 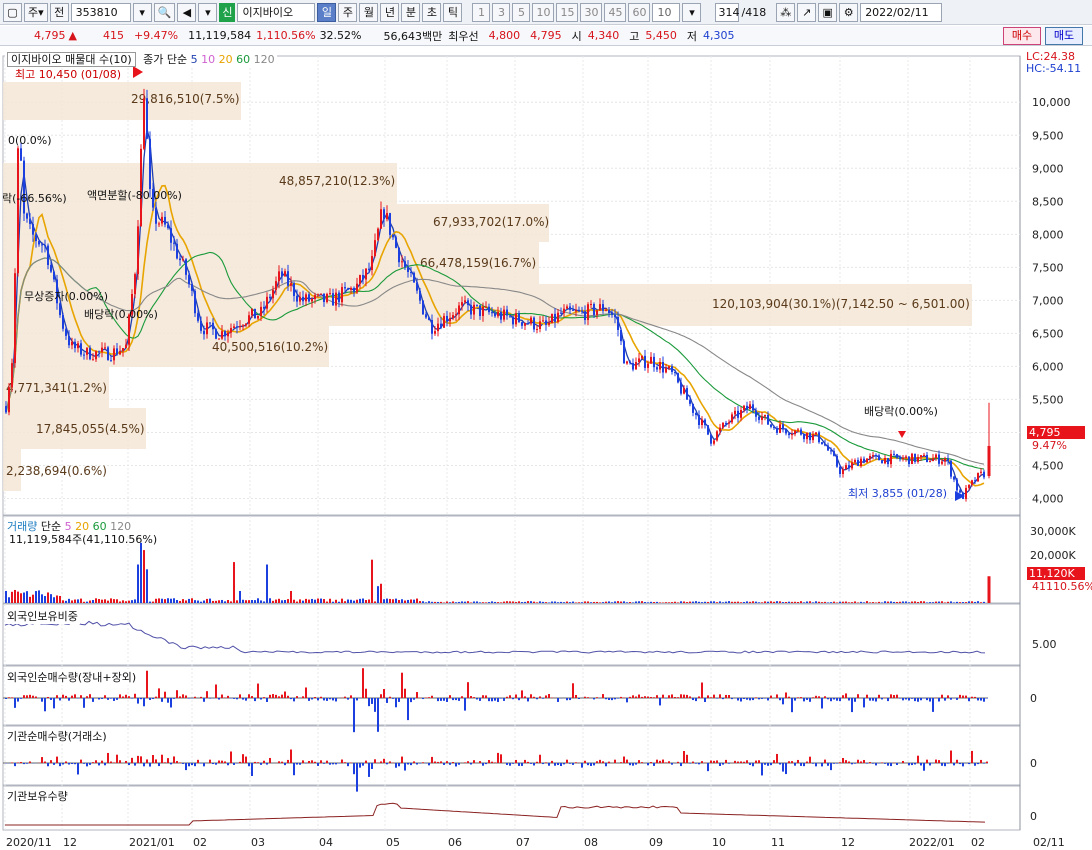 I want to click on period-day: 일, so click(x=327, y=12).